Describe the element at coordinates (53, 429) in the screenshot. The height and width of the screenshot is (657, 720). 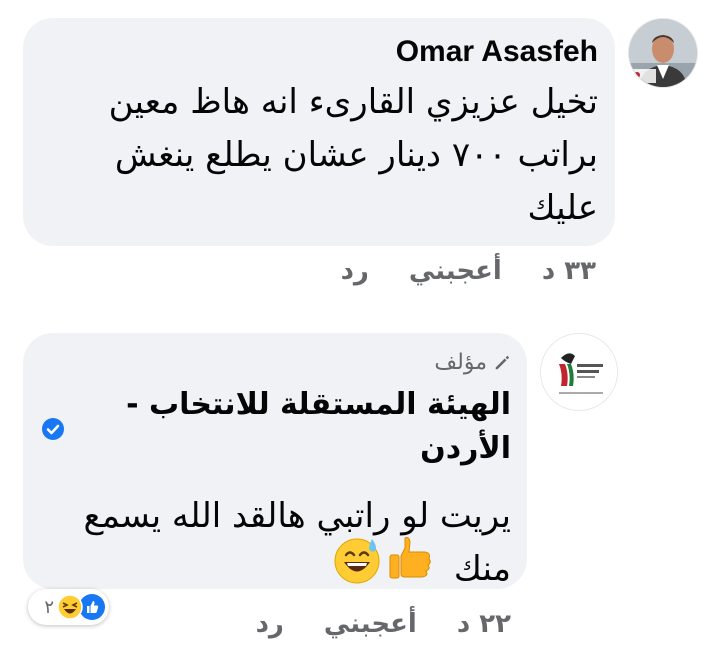
I see `verified-check-icon` at that location.